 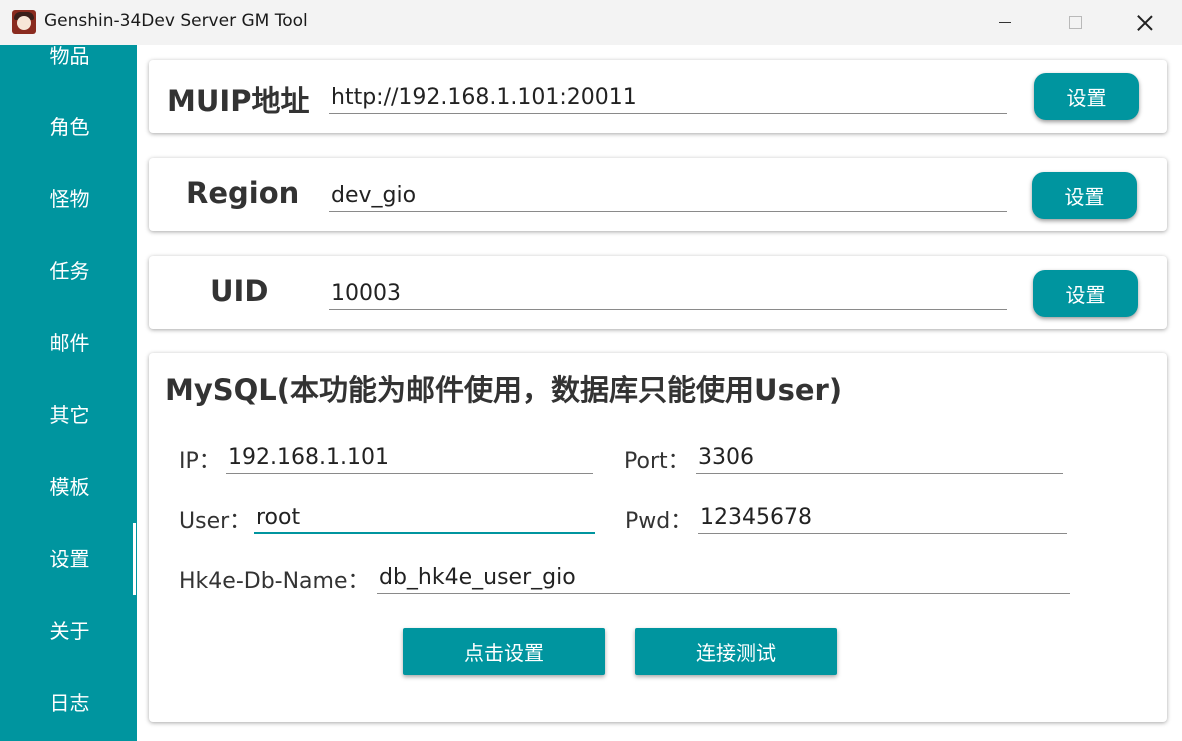 What do you see at coordinates (657, 461) in the screenshot?
I see `port-label: Port：` at bounding box center [657, 461].